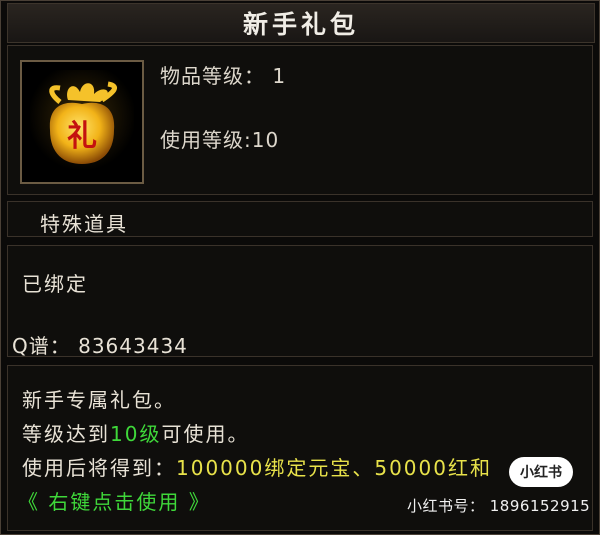 This screenshot has width=600, height=535. Describe the element at coordinates (334, 468) in the screenshot. I see `reward-text: 100000绑定元宝、50000红和` at that location.